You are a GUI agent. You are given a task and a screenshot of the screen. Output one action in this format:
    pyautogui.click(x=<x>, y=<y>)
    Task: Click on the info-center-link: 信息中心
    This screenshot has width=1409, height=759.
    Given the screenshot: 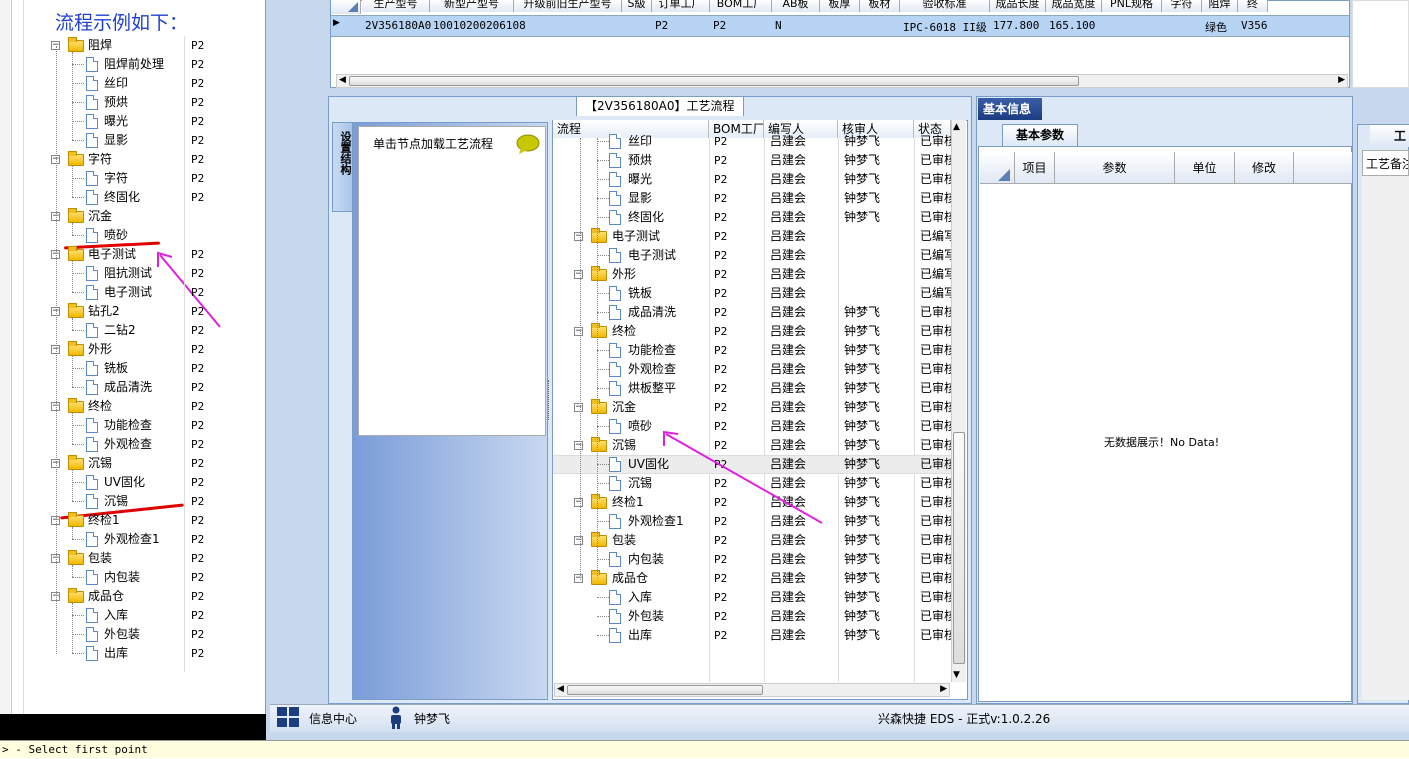 What is the action you would take?
    pyautogui.click(x=333, y=718)
    